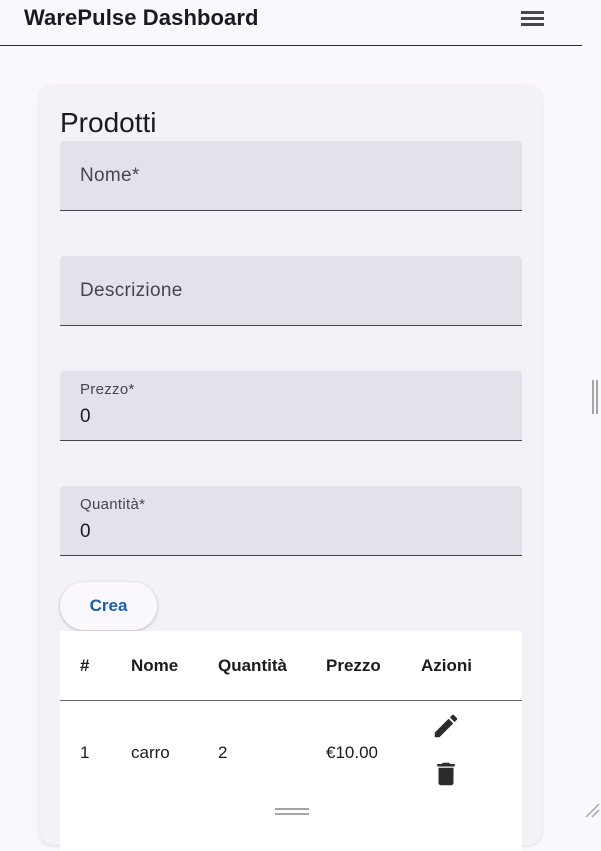 This screenshot has height=851, width=601. Describe the element at coordinates (291, 406) in the screenshot. I see `prezzo-field: Prezzo* 0` at that location.